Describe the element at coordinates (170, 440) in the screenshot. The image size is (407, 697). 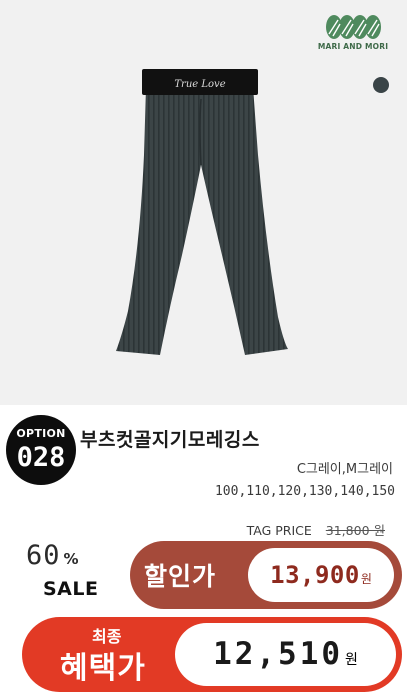
I see `product-name: 부츠컷골지기모레깅스` at that location.